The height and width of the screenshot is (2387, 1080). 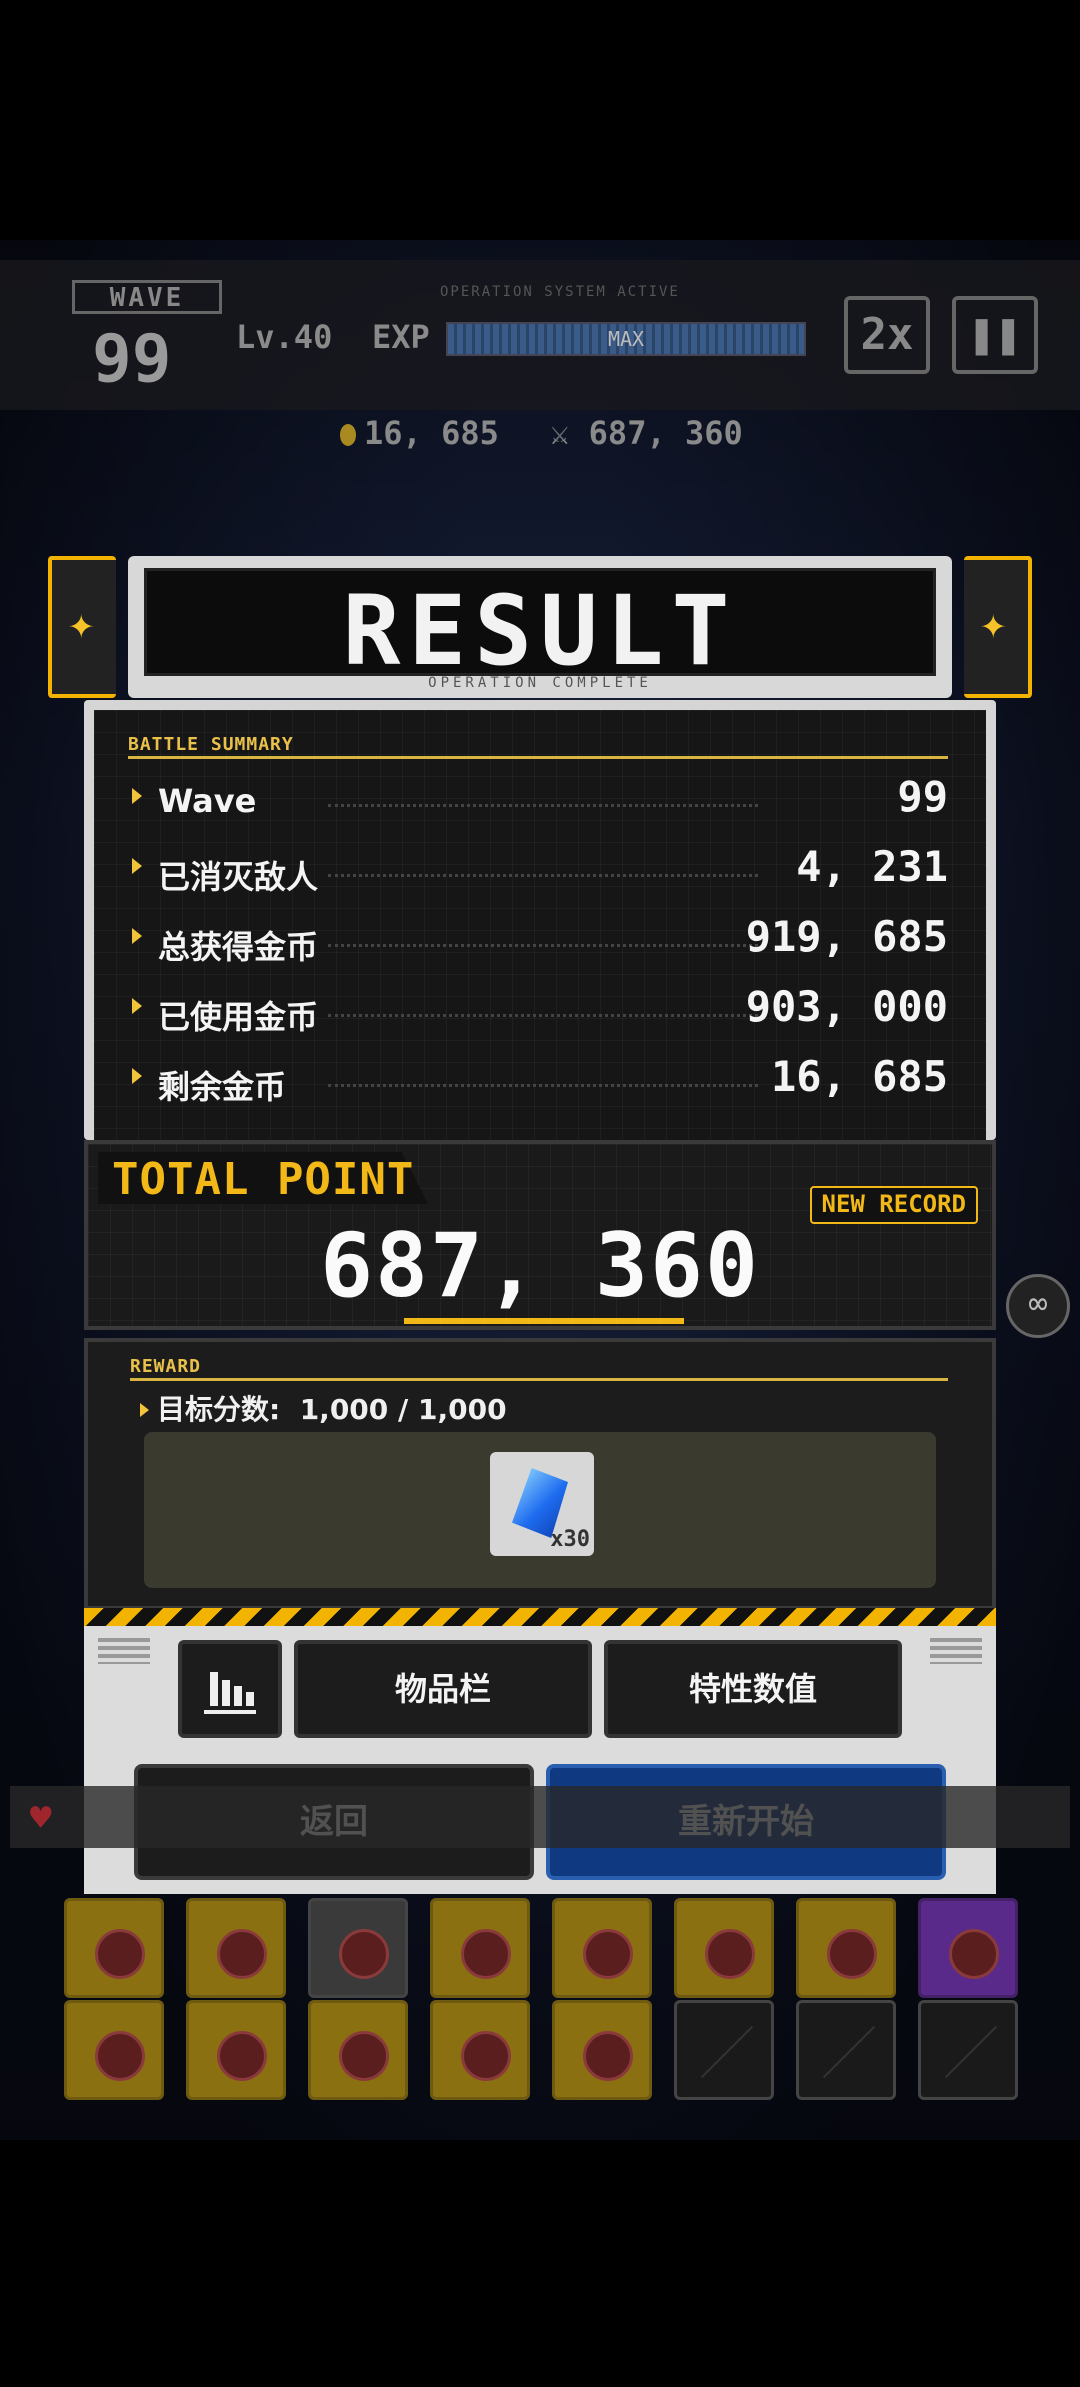 I want to click on target-score-value: 1,000 / 1,000, so click(x=403, y=1409).